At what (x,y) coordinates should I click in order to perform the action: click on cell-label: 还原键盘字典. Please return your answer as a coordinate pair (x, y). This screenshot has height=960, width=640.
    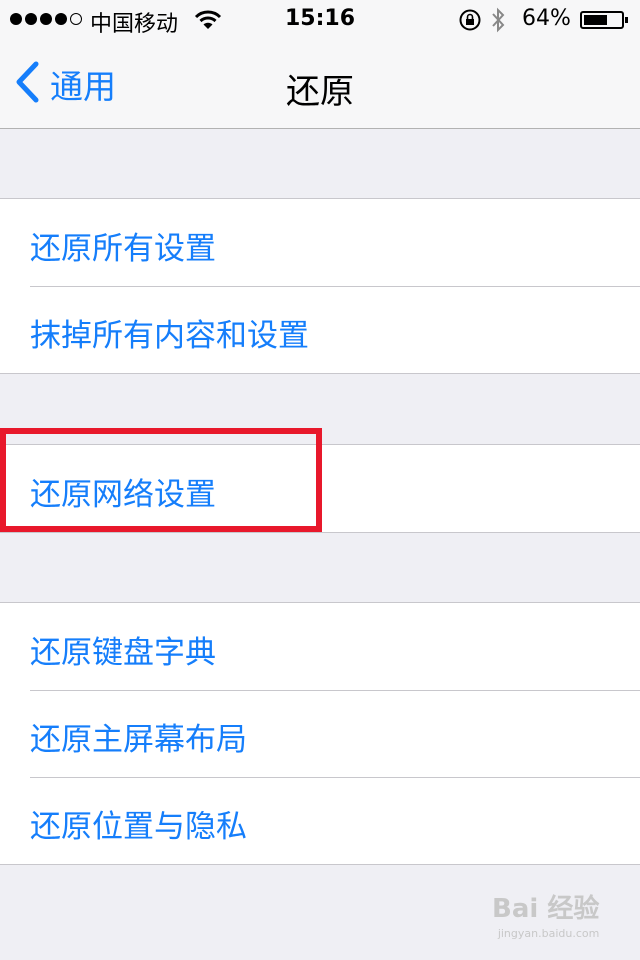
    Looking at the image, I should click on (123, 653).